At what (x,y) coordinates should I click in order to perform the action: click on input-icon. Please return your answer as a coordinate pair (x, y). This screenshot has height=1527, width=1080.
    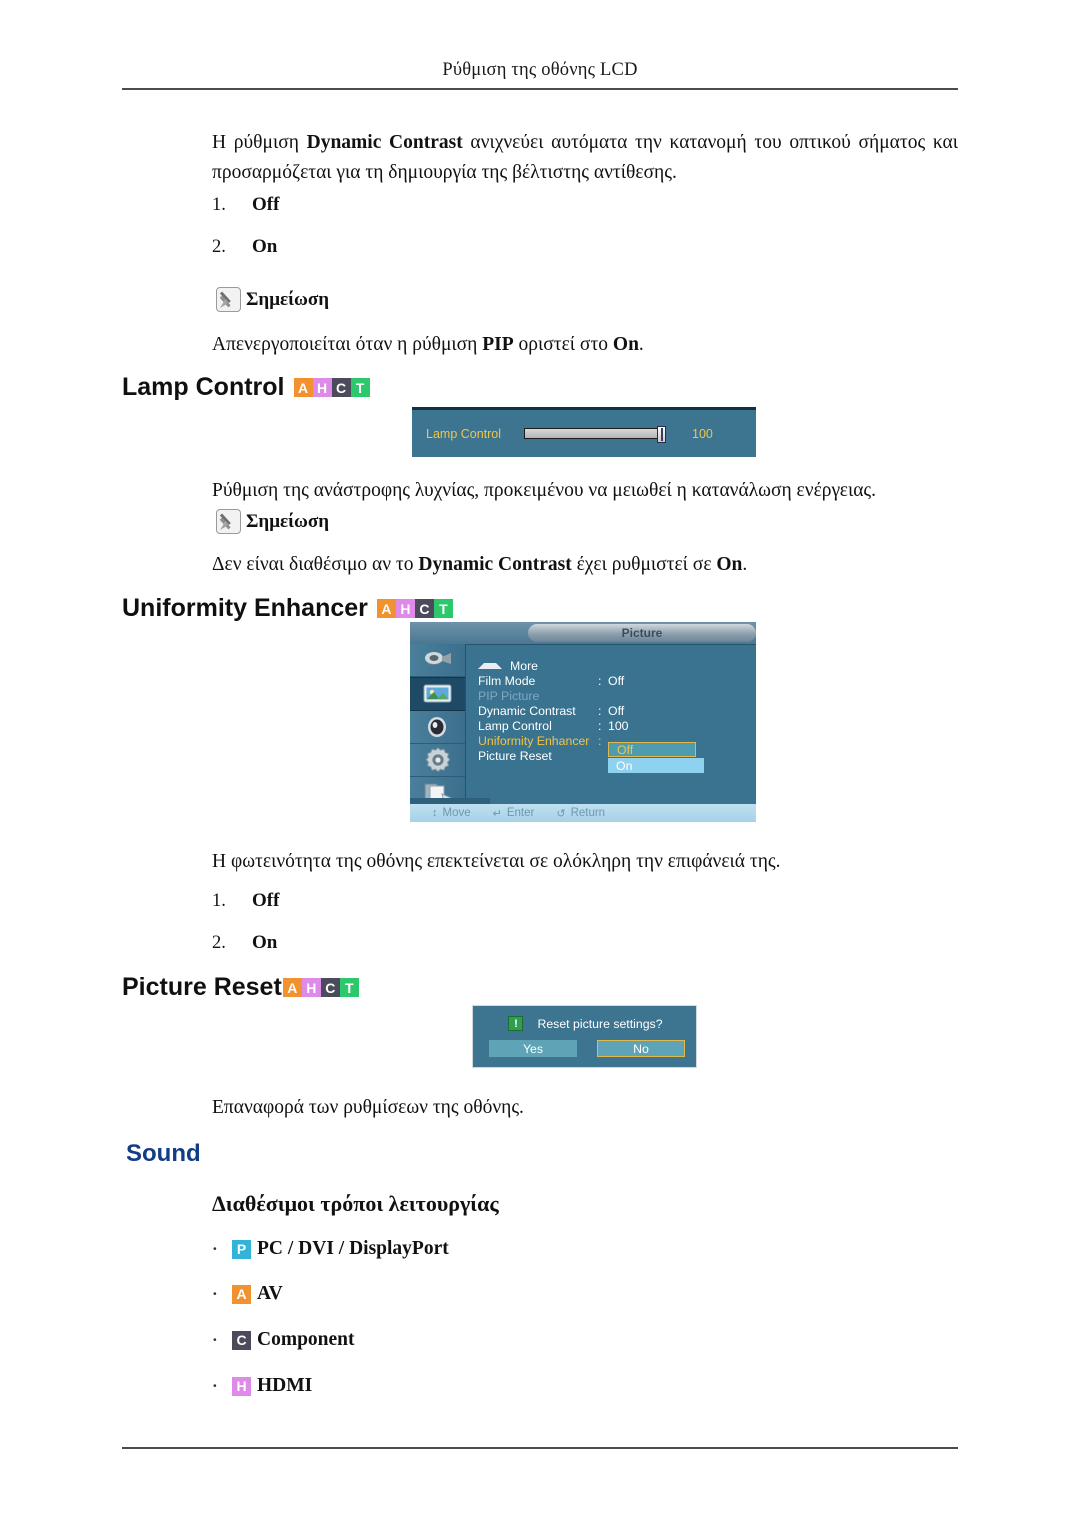
    Looking at the image, I should click on (437, 658).